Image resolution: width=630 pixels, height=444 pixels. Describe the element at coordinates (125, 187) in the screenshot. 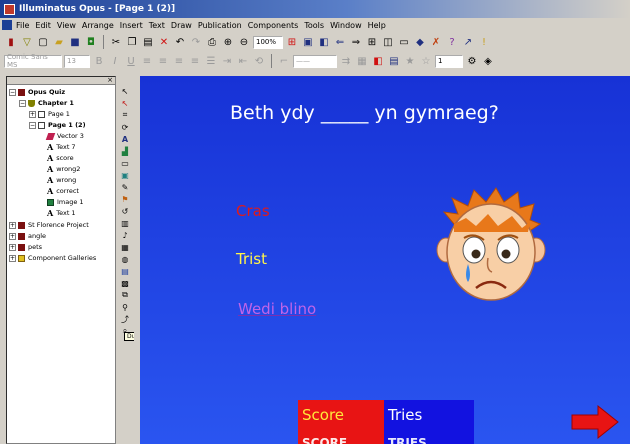

I see `pen-icon: ✎` at that location.